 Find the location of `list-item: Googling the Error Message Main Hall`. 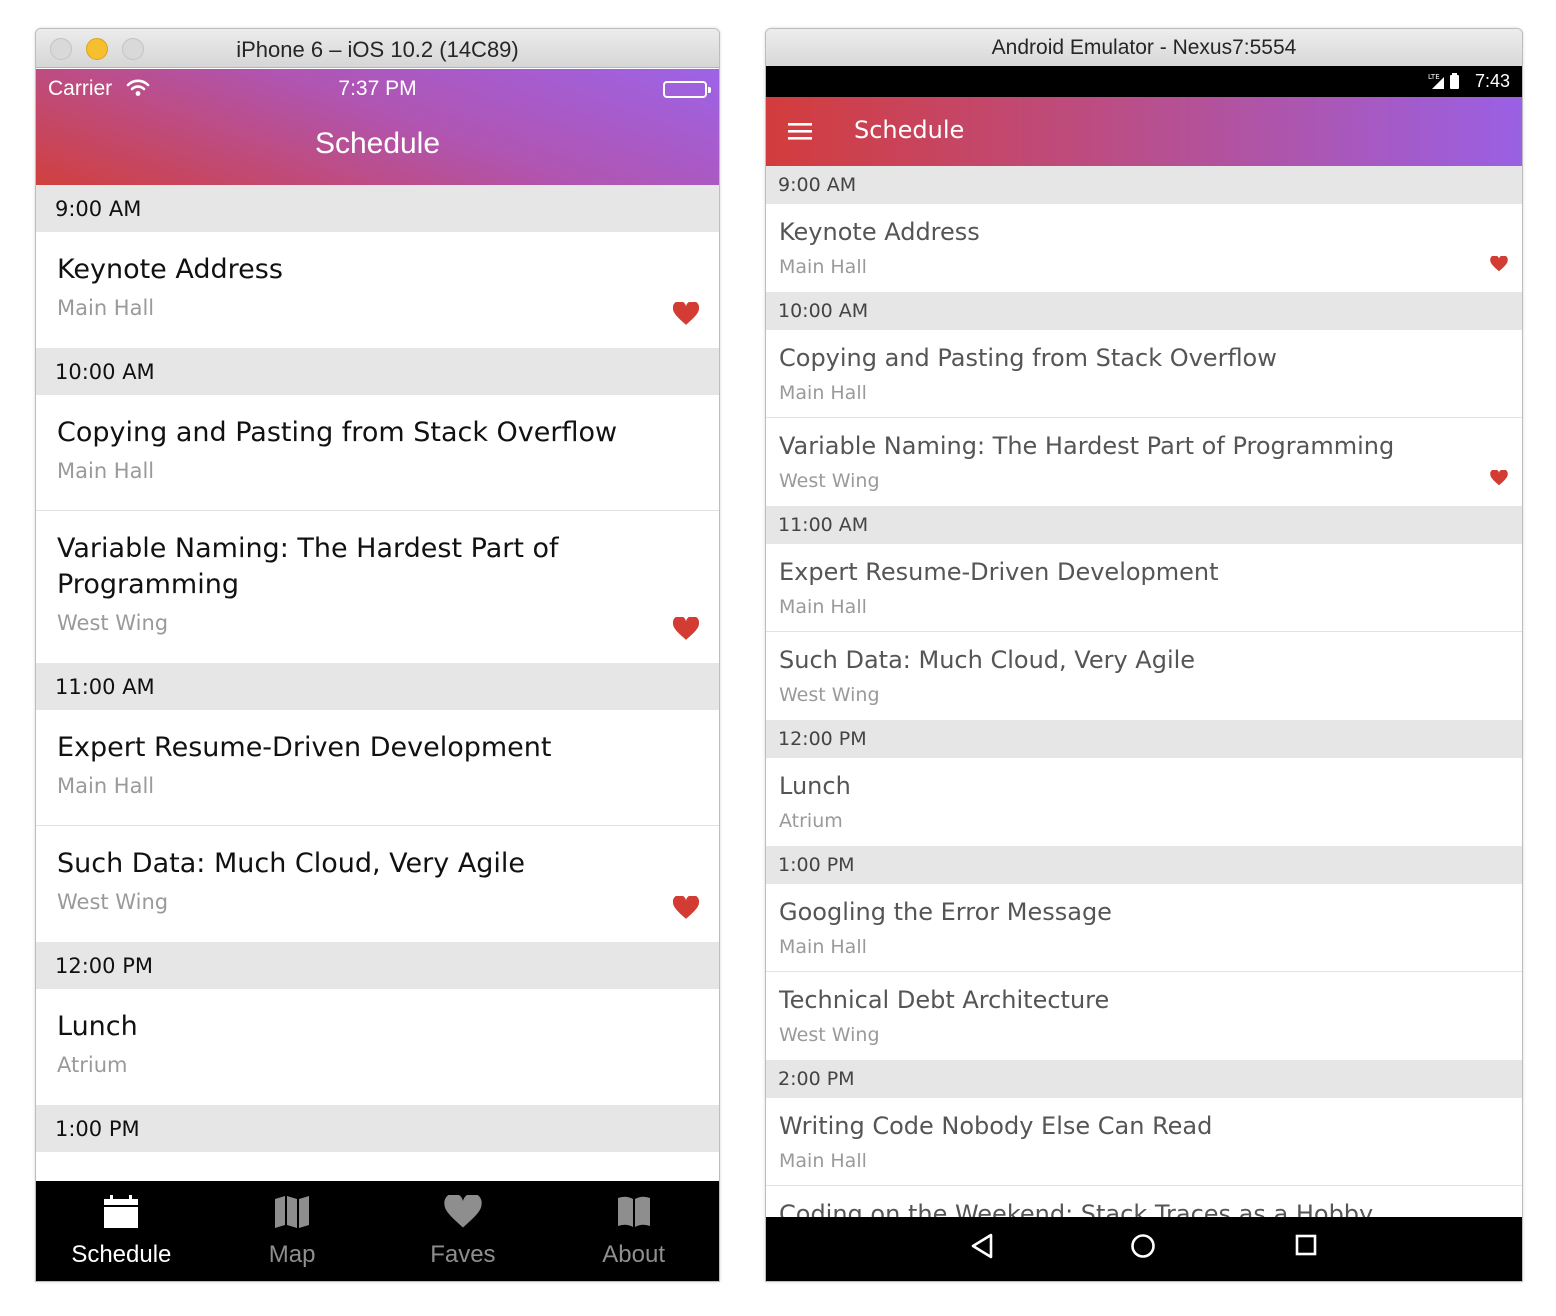

list-item: Googling the Error Message Main Hall is located at coordinates (1144, 928).